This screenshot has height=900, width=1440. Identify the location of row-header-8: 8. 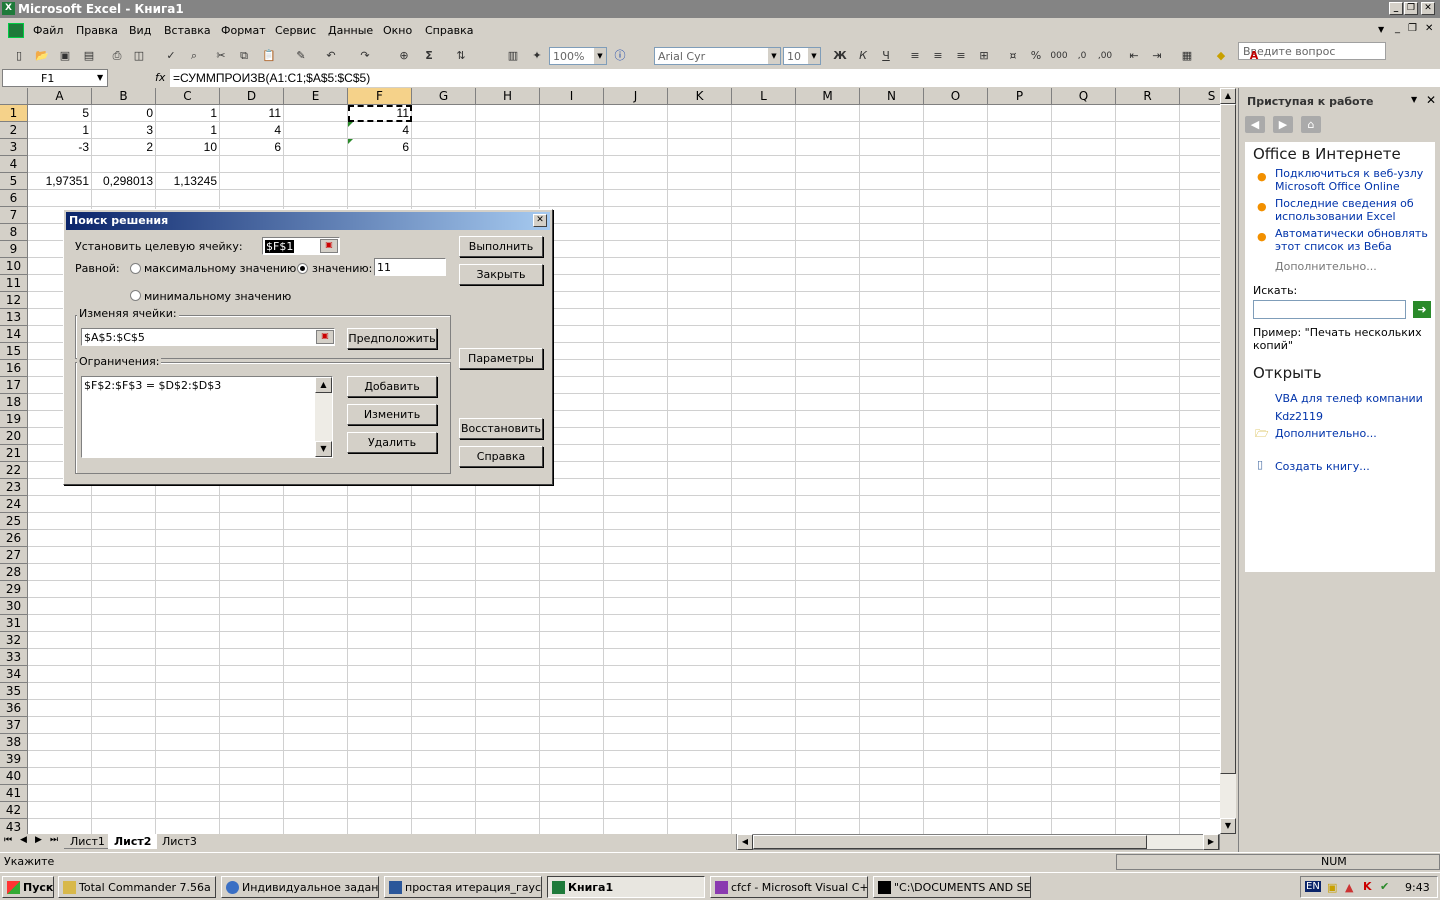
(14, 232).